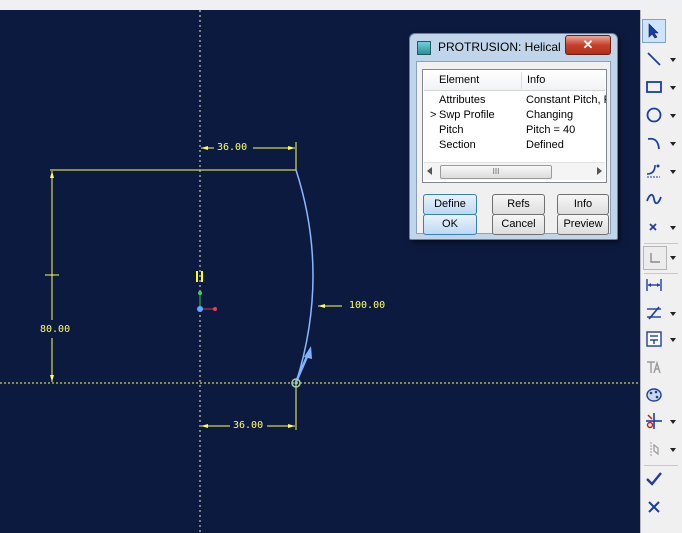 The image size is (682, 533). I want to click on current-marker: >, so click(433, 115).